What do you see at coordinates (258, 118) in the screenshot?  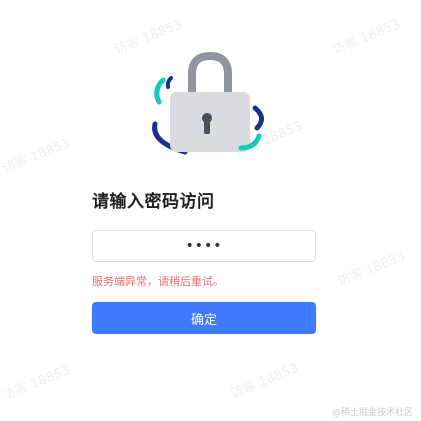 I see `accent-arc-navy-right` at bounding box center [258, 118].